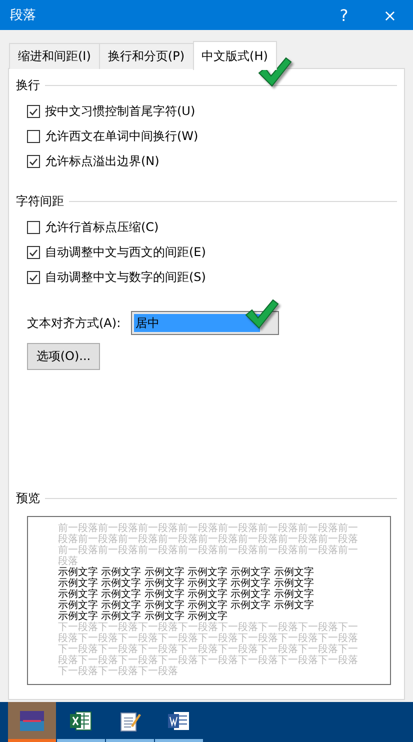 Image resolution: width=413 pixels, height=742 pixels. Describe the element at coordinates (125, 252) in the screenshot. I see `checkbox-label: 自动调整中文与西文的间距(E)` at that location.